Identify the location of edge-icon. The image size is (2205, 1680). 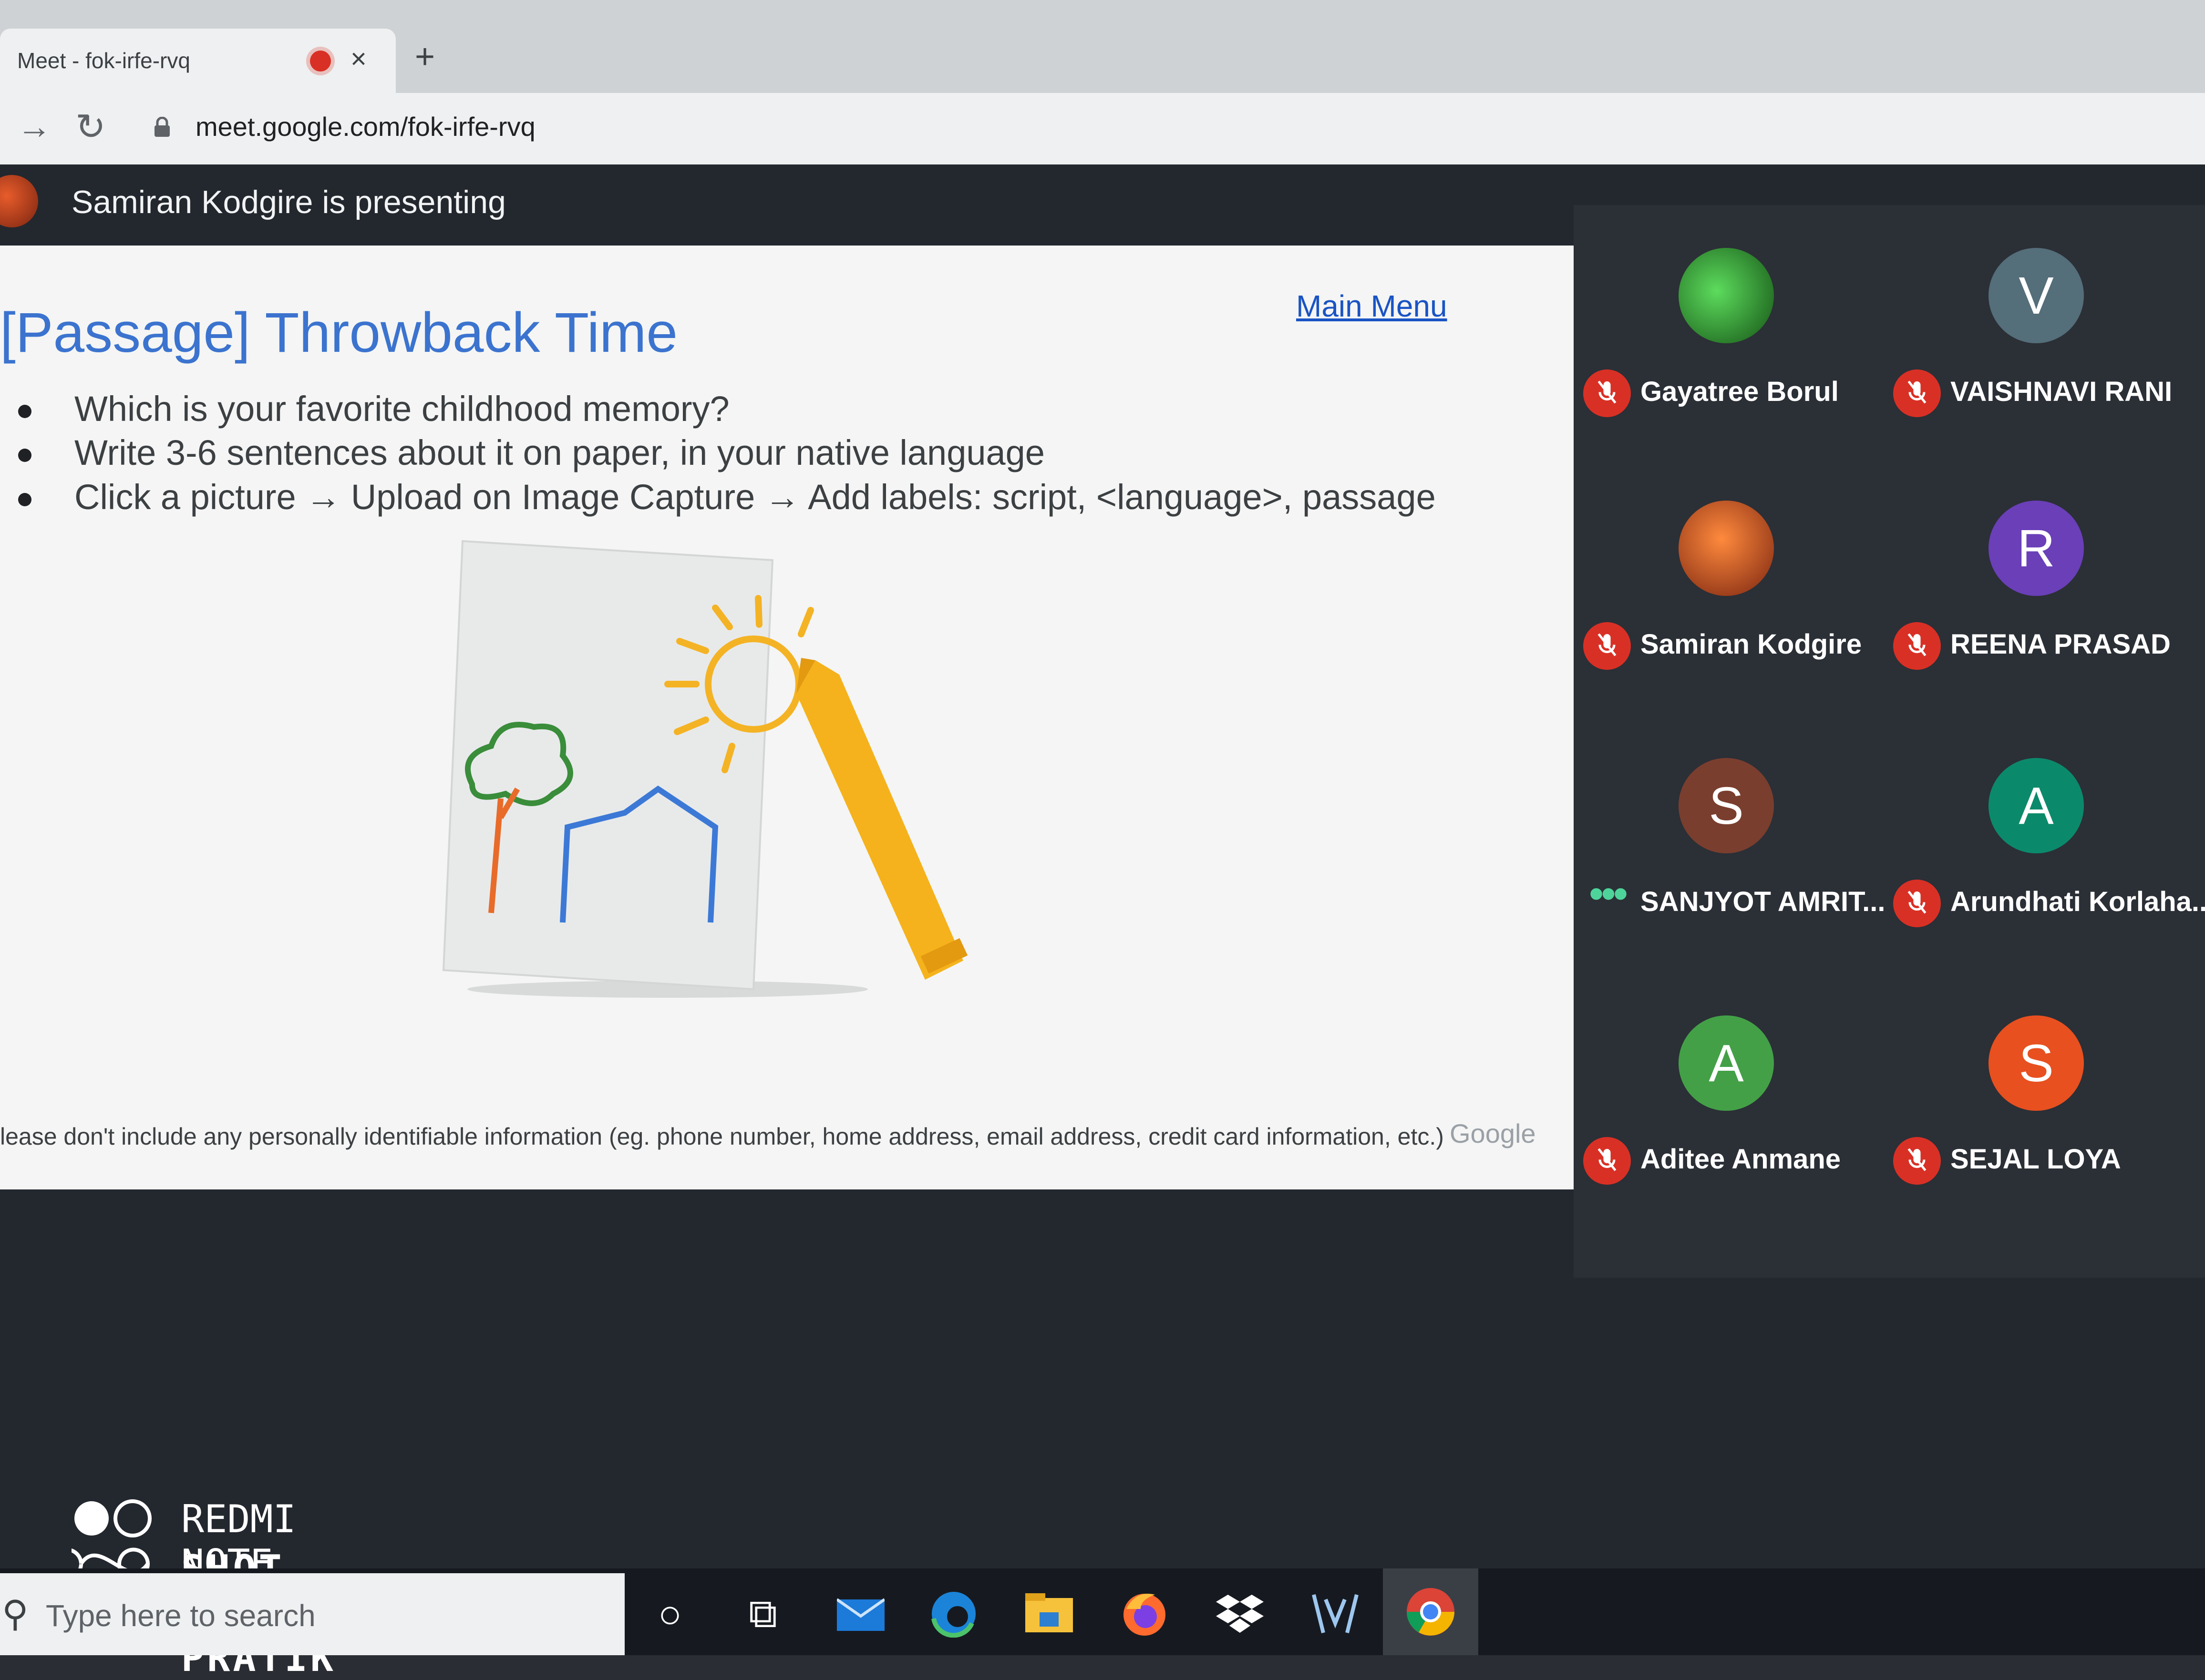
(953, 1614).